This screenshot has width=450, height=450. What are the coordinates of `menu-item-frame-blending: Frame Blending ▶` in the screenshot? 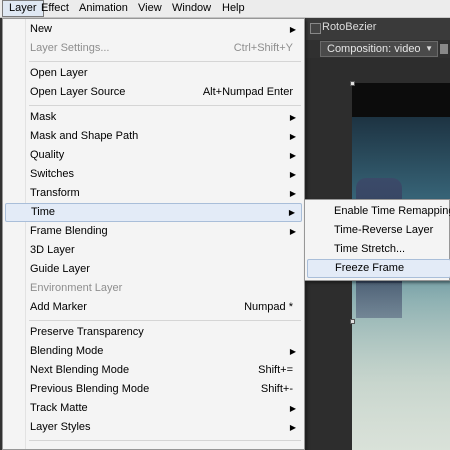 It's located at (153, 231).